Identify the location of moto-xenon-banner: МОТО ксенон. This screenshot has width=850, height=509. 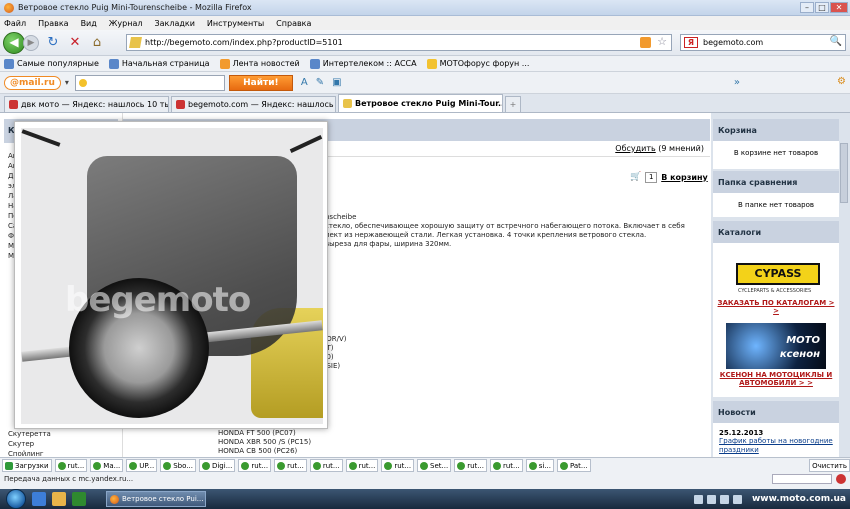
(776, 346).